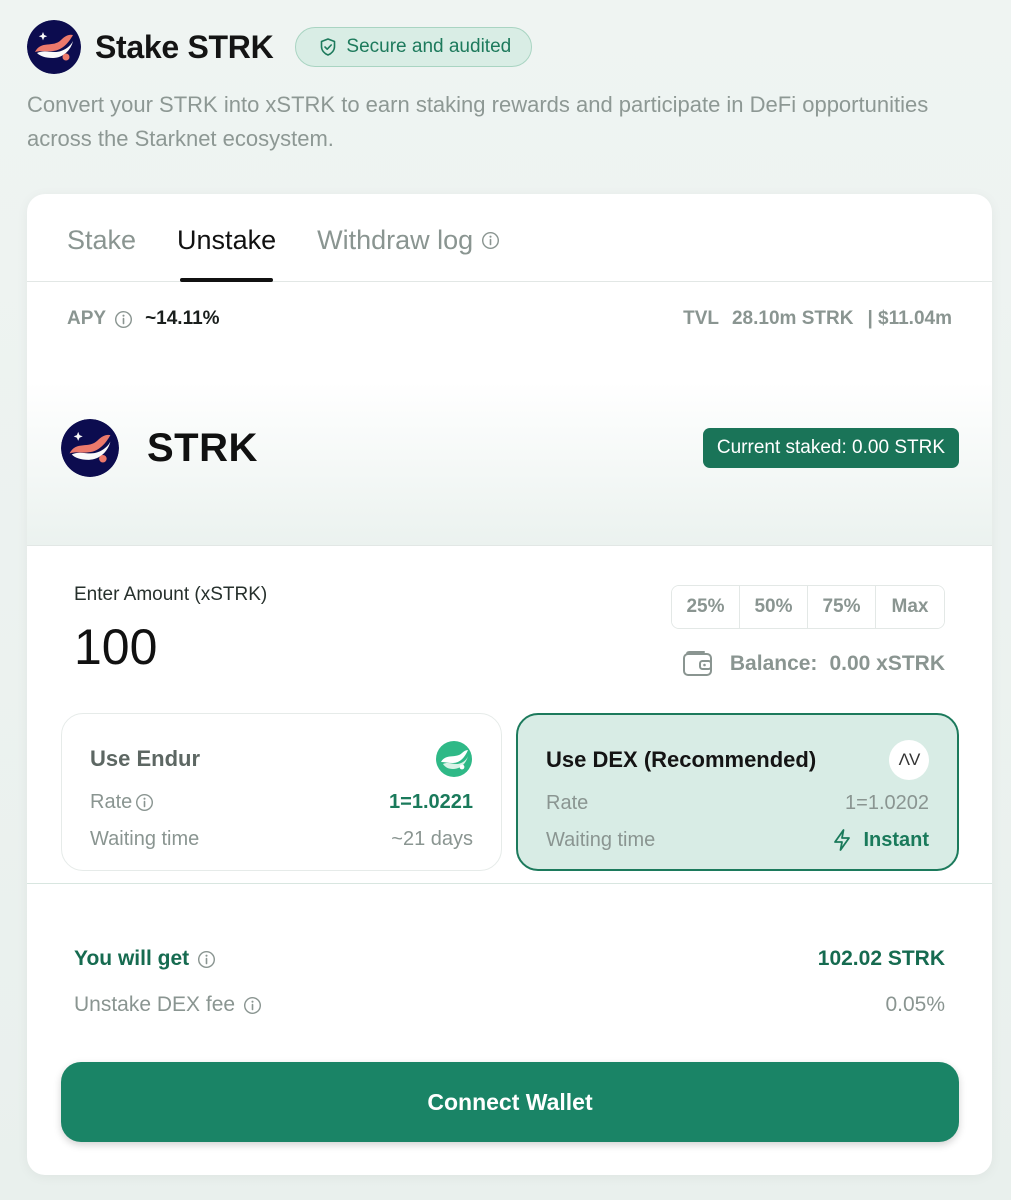 The image size is (1011, 1200). What do you see at coordinates (145, 758) in the screenshot?
I see `endur-option-title: Use Endur` at bounding box center [145, 758].